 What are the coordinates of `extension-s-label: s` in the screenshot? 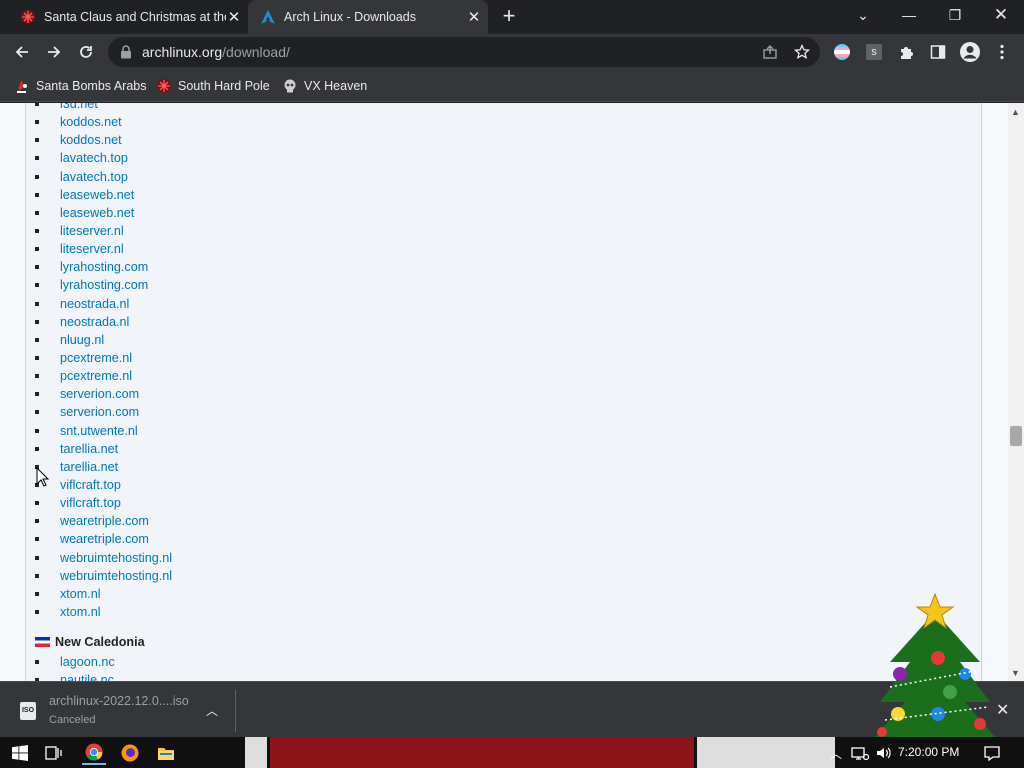 It's located at (874, 52).